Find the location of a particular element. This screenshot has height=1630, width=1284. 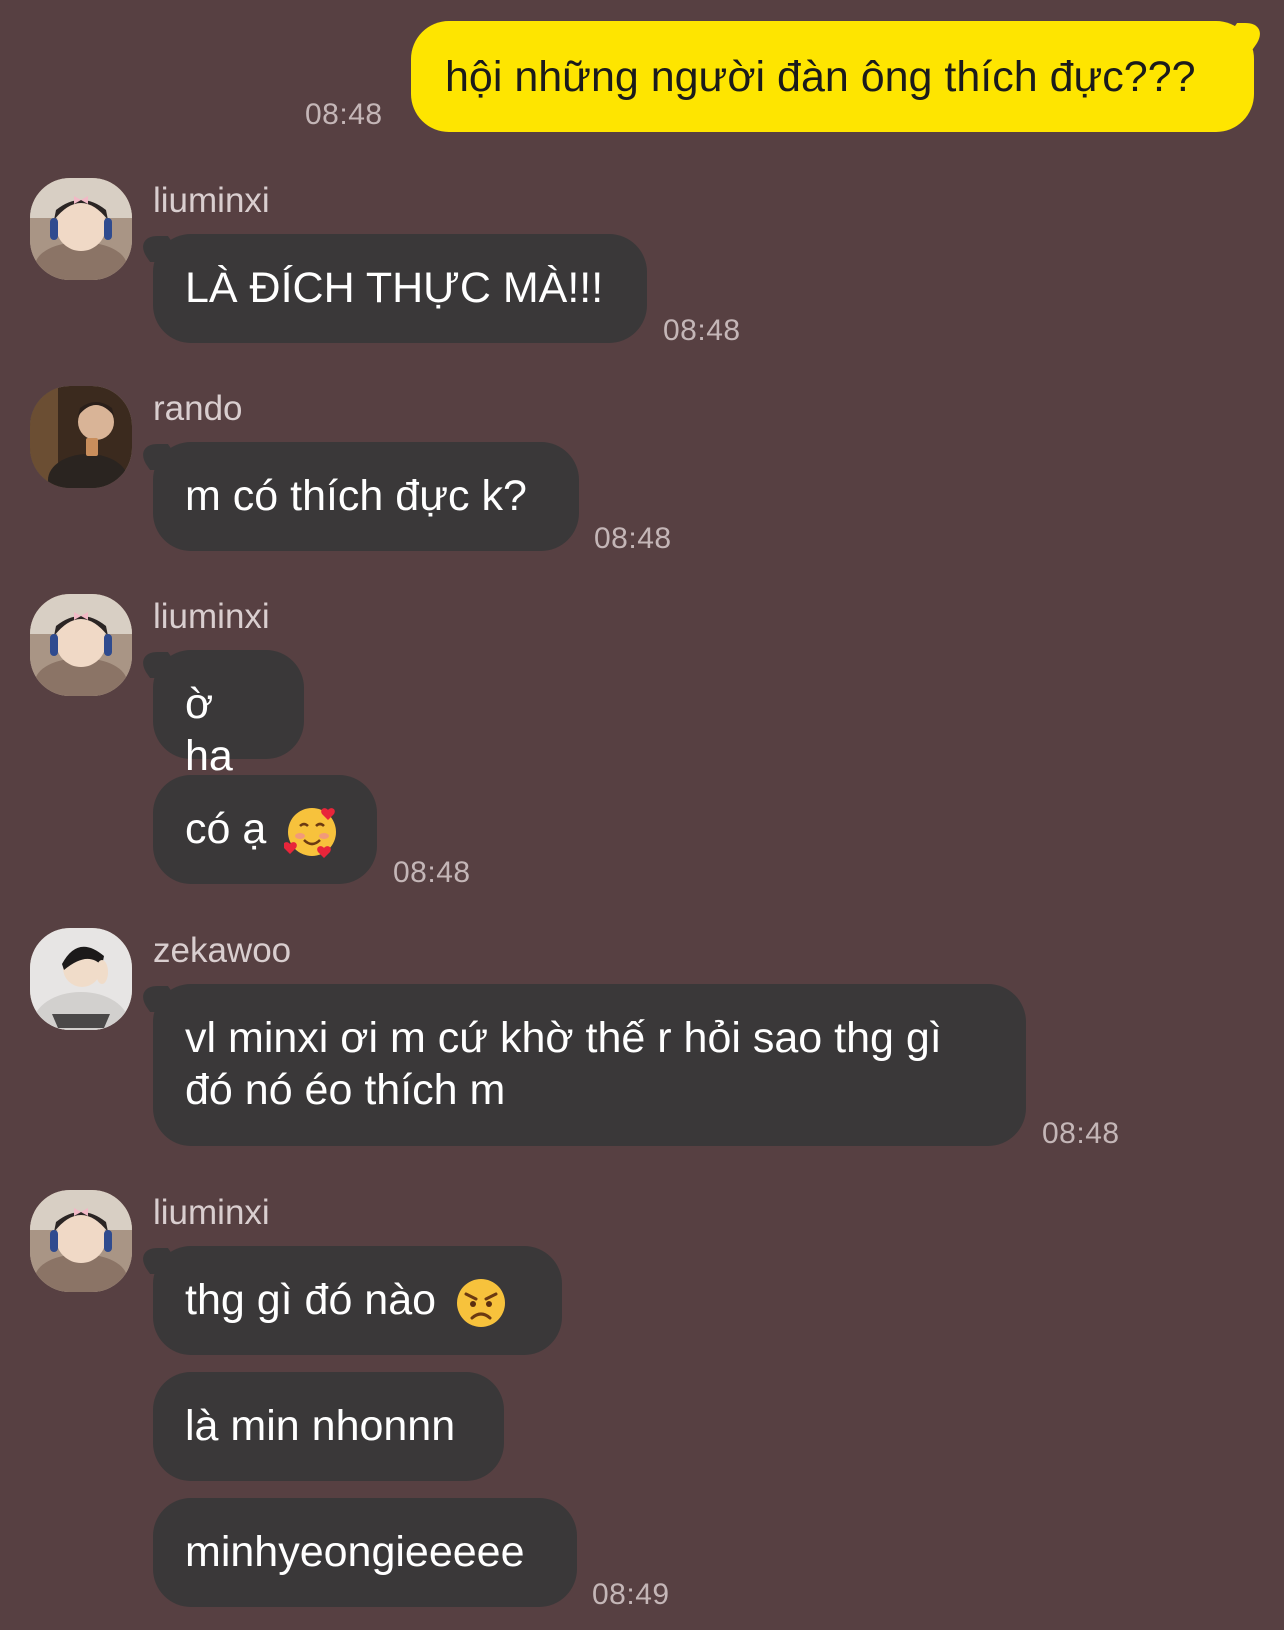

message-text: có ạ is located at coordinates (226, 829).